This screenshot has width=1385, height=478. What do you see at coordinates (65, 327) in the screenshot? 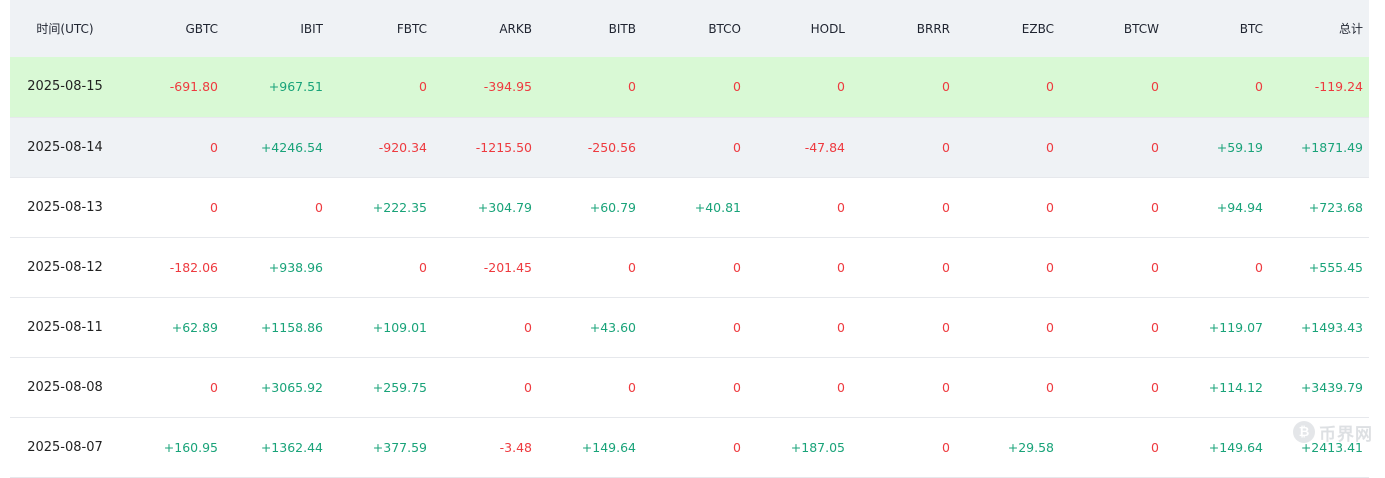
I see `row-date: 2025-08-11` at bounding box center [65, 327].